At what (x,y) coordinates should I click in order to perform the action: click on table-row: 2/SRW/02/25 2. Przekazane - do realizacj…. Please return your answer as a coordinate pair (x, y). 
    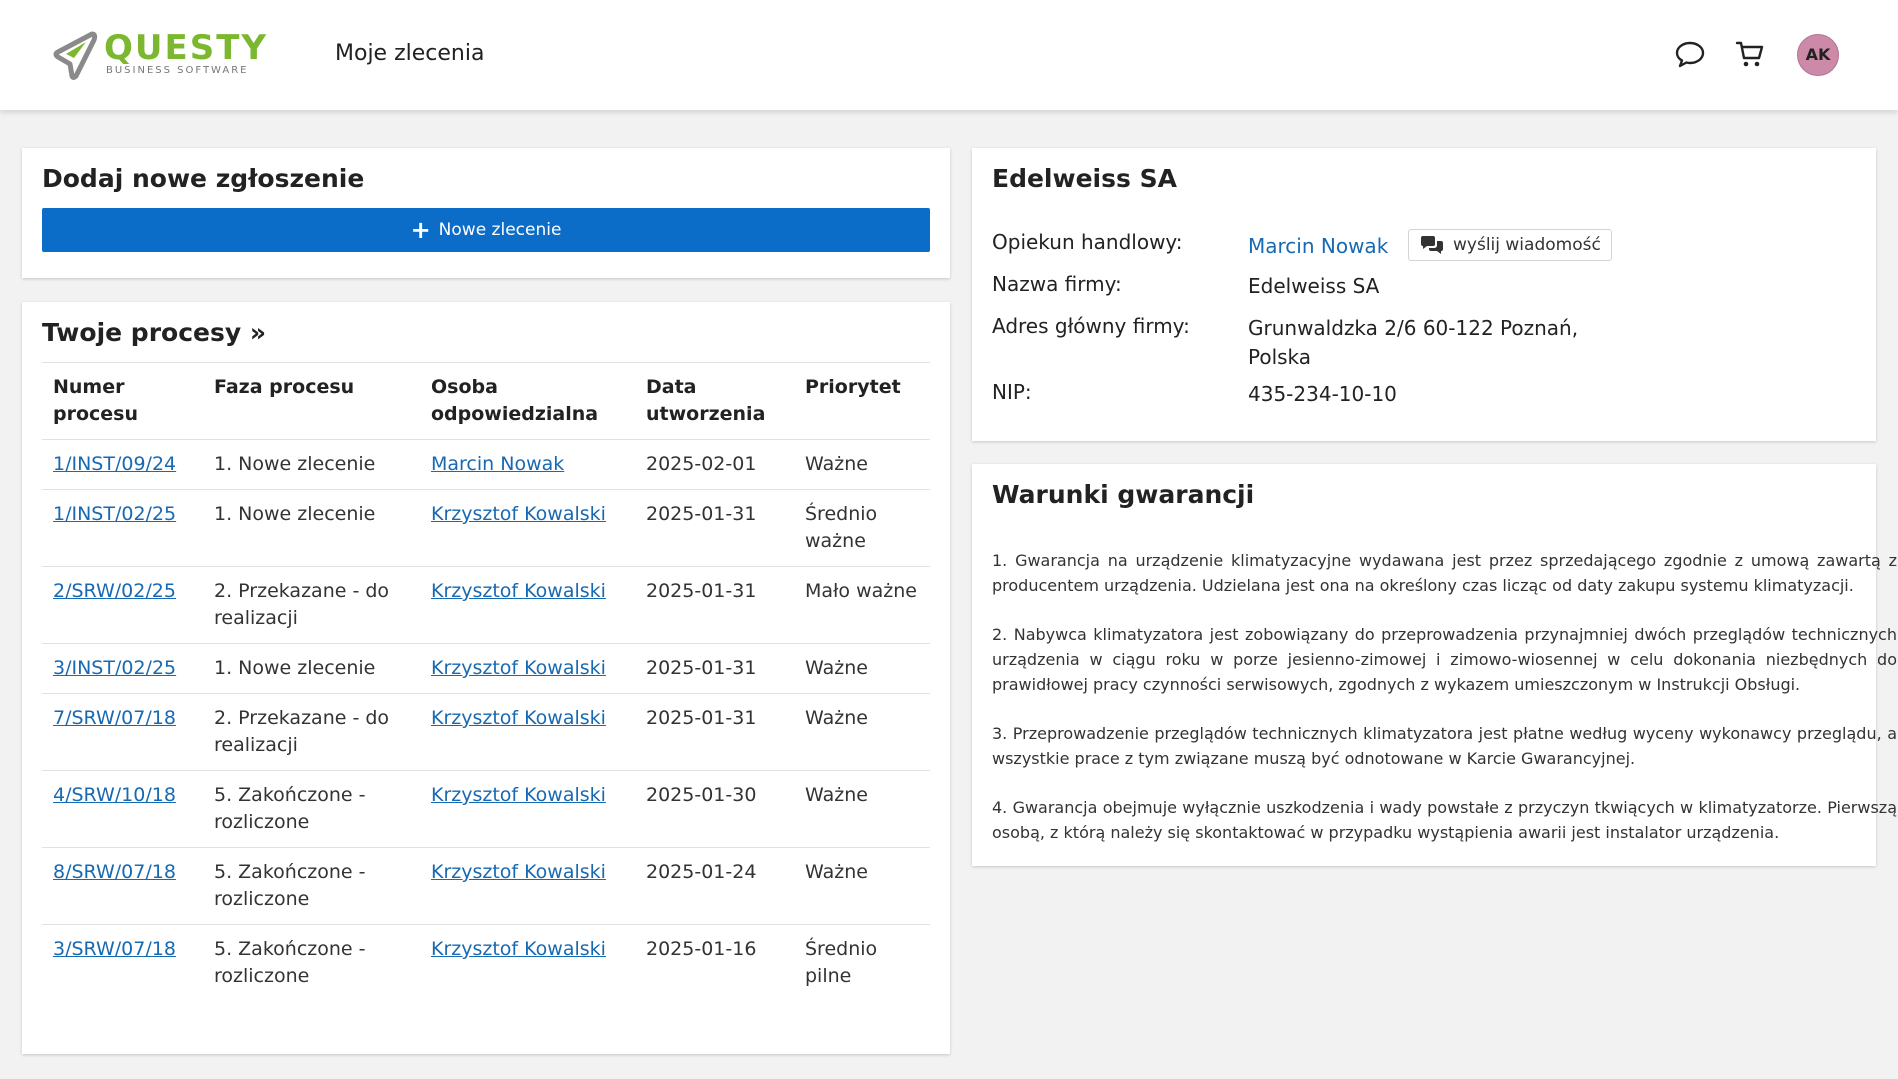
    Looking at the image, I should click on (486, 605).